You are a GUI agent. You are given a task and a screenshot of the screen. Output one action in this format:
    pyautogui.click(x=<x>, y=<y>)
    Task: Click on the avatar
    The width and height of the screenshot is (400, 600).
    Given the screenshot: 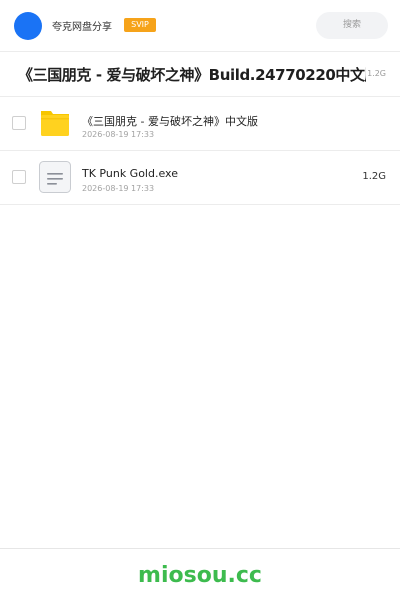 What is the action you would take?
    pyautogui.click(x=28, y=26)
    